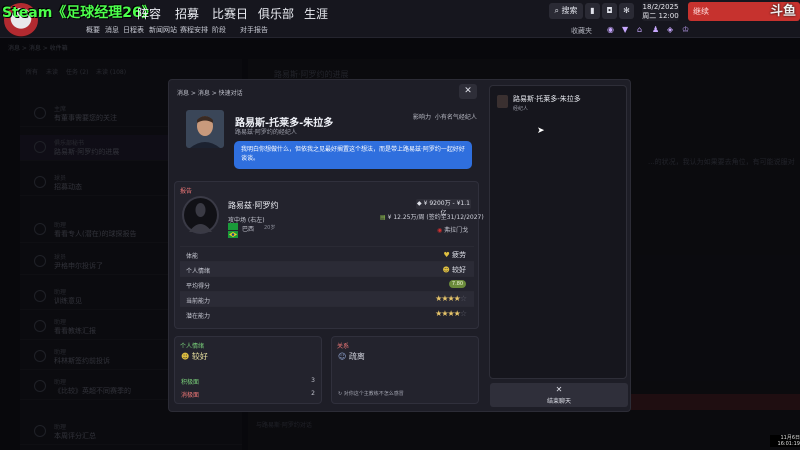 Image resolution: width=800 pixels, height=450 pixels. What do you see at coordinates (783, 11) in the screenshot?
I see `douyu-watermark: 斗鱼` at bounding box center [783, 11].